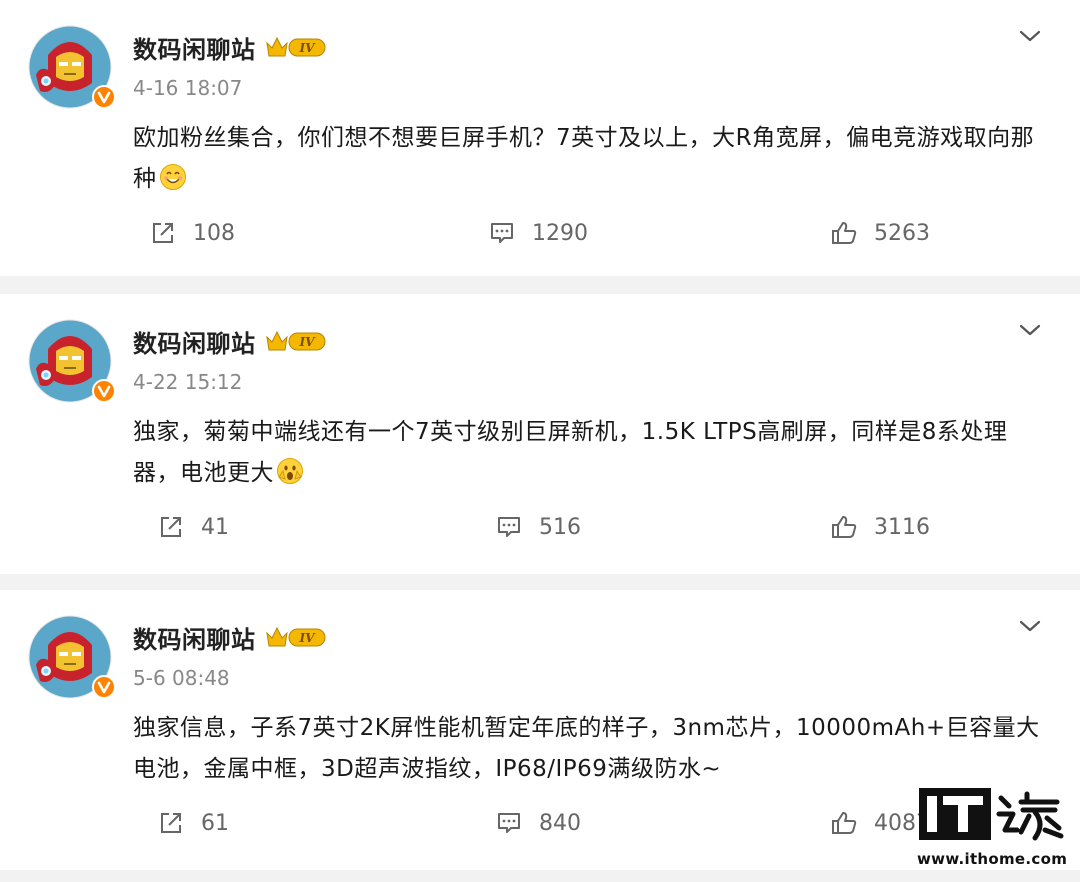 This screenshot has width=1080, height=882. Describe the element at coordinates (187, 382) in the screenshot. I see `post-timestamp: 4-22 15:12` at that location.